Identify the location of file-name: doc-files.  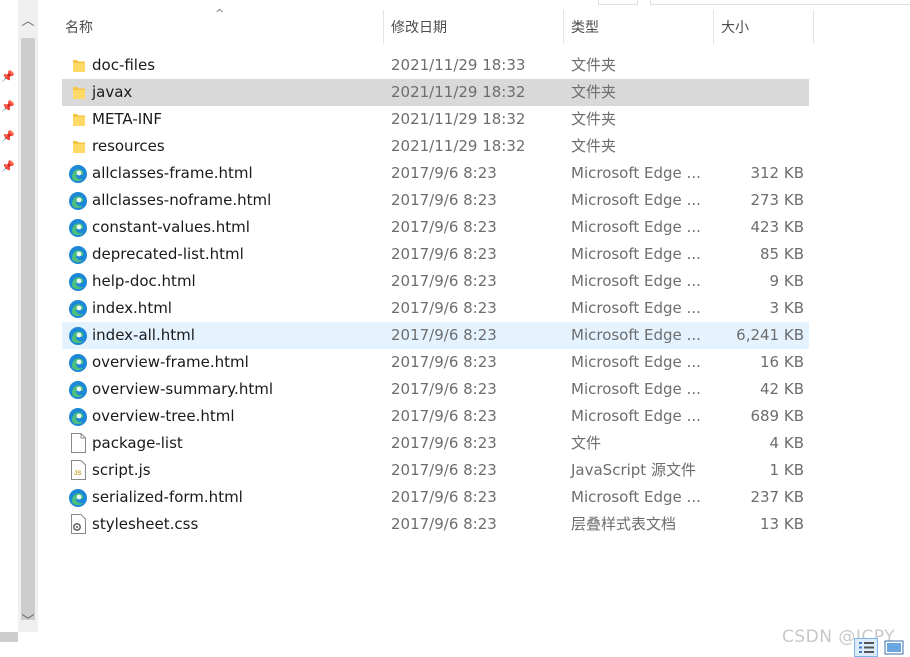
(123, 65).